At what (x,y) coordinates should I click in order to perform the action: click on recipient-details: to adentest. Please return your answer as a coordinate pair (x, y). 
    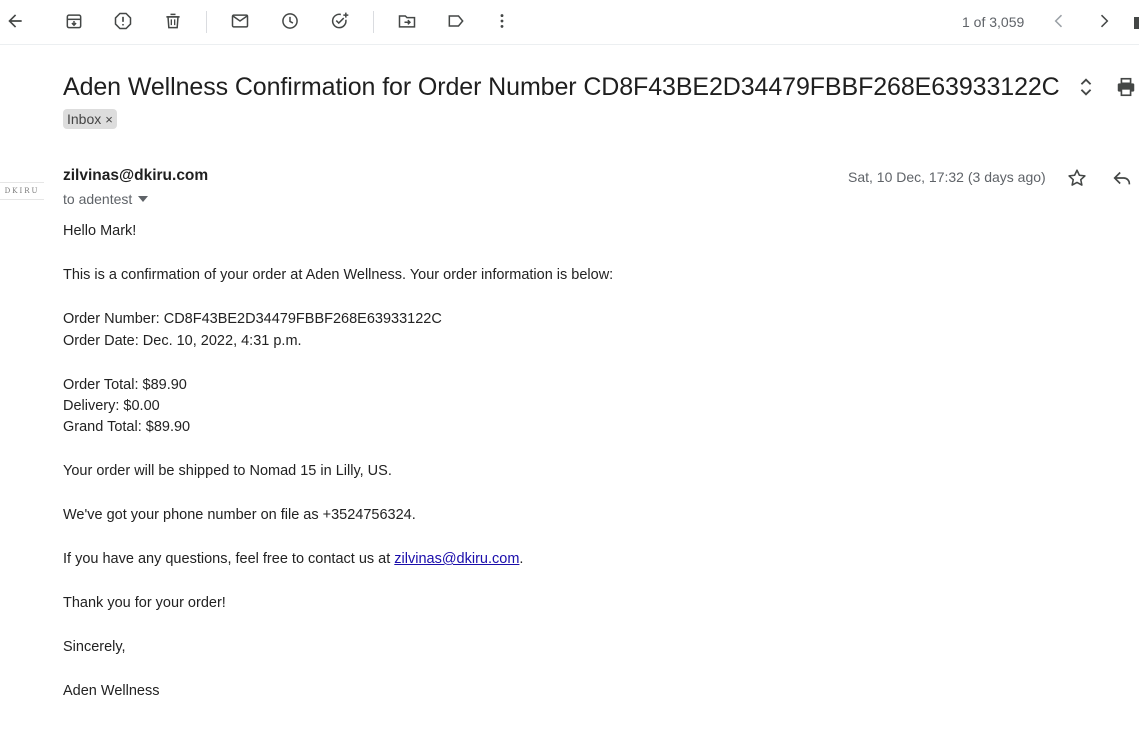
    Looking at the image, I should click on (106, 199).